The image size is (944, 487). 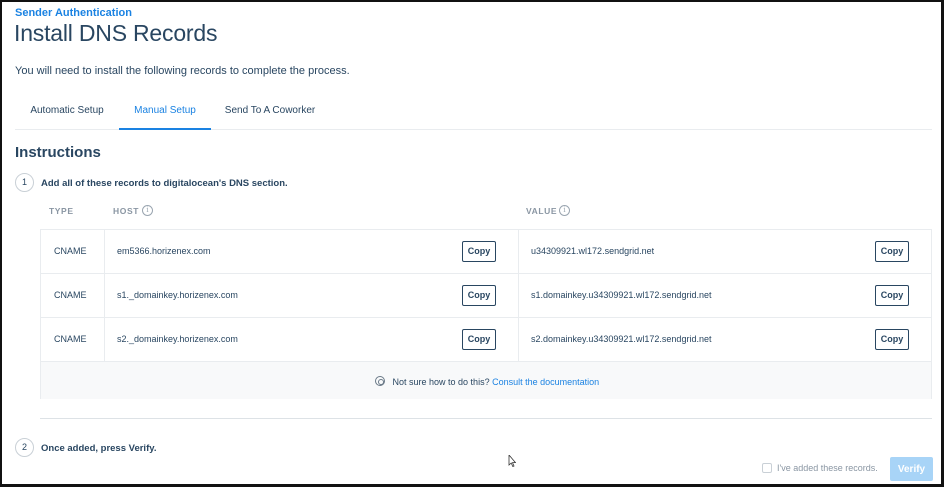 What do you see at coordinates (911, 469) in the screenshot?
I see `verify-button: Verify` at bounding box center [911, 469].